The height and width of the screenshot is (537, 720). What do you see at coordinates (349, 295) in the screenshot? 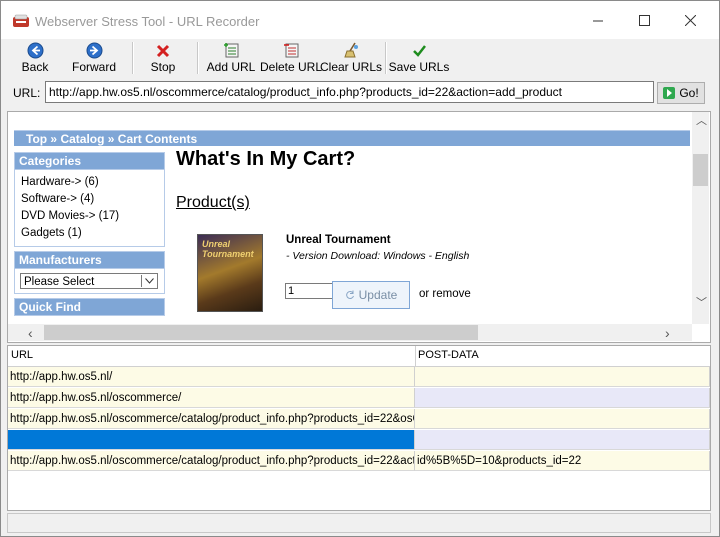
I see `refresh-icon` at bounding box center [349, 295].